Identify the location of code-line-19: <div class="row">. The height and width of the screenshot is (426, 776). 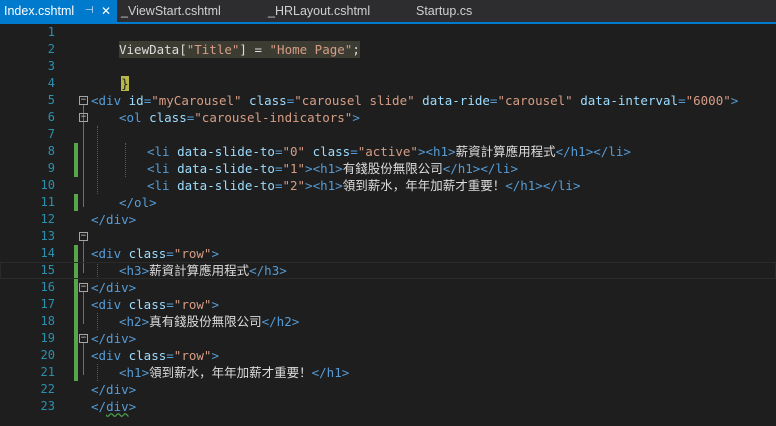
(155, 355).